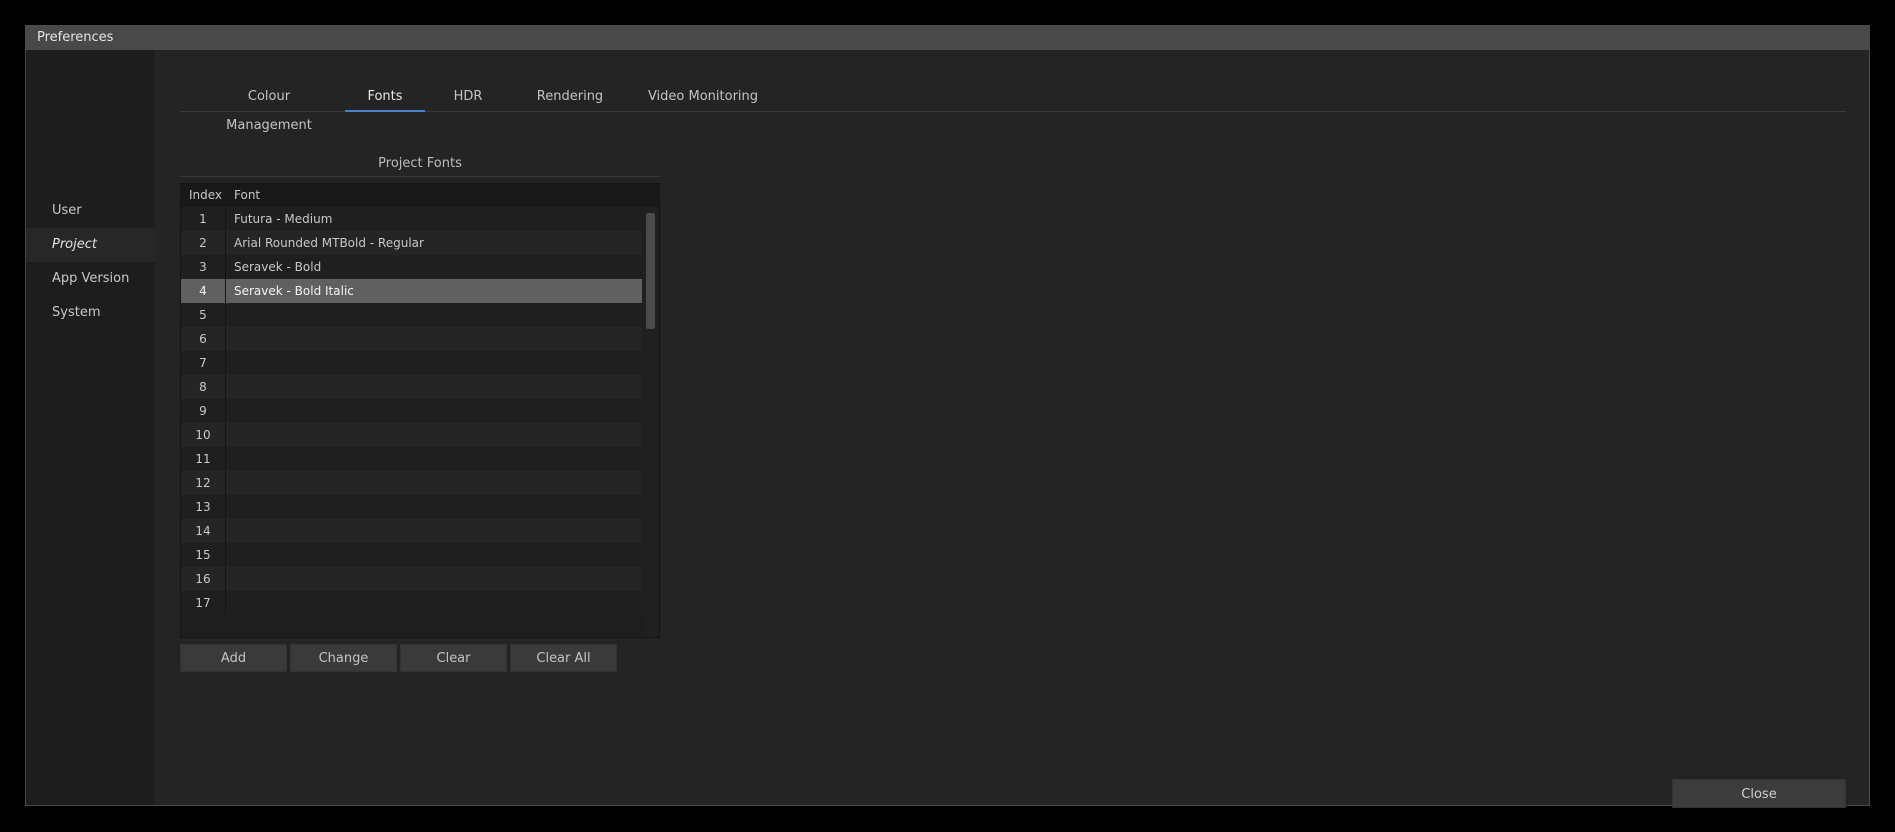  What do you see at coordinates (411, 507) in the screenshot?
I see `table-row: 13` at bounding box center [411, 507].